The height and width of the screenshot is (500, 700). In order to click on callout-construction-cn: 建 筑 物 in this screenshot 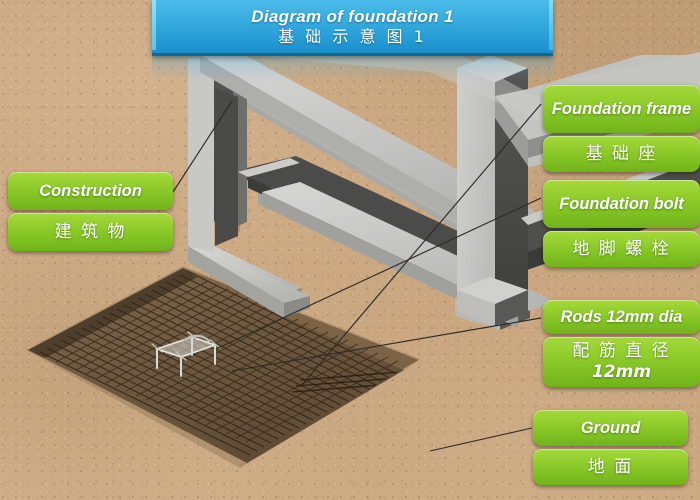, I will do `click(90, 232)`.